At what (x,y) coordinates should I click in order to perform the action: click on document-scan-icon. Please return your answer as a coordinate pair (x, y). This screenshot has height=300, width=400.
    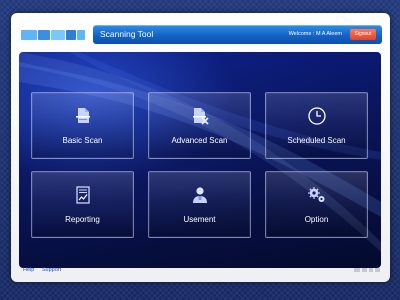
    Looking at the image, I should click on (82, 115).